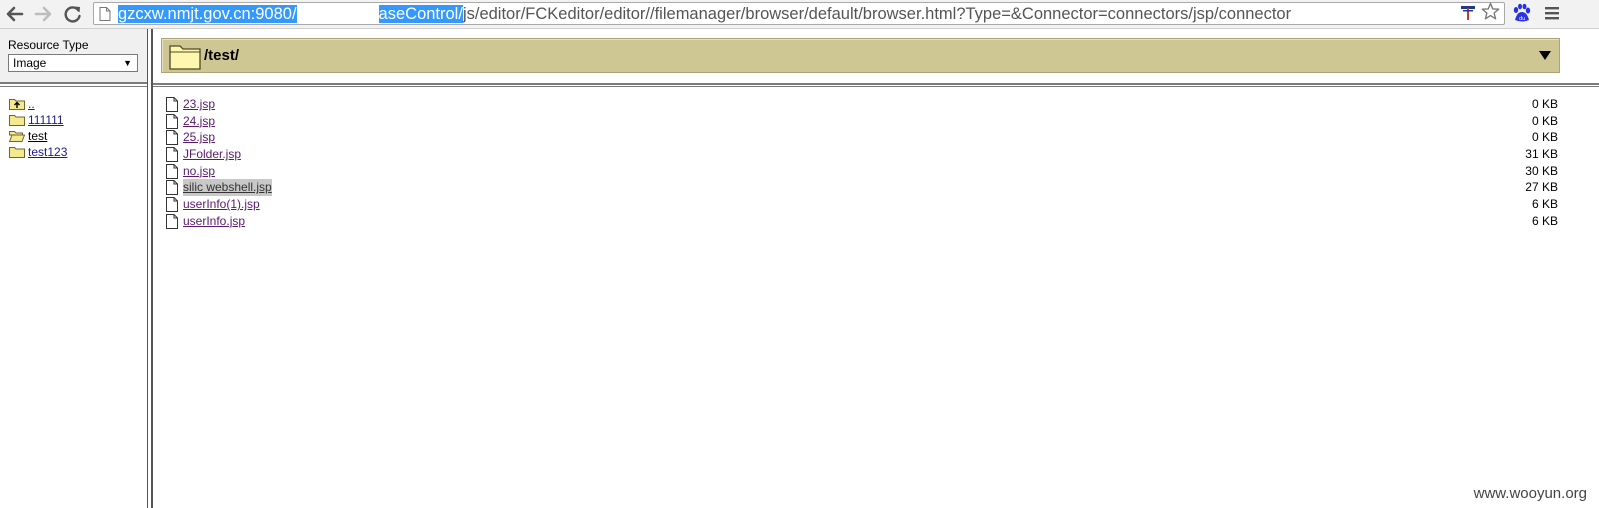 This screenshot has height=508, width=1599. Describe the element at coordinates (38, 104) in the screenshot. I see `folder-row-up: ..` at that location.